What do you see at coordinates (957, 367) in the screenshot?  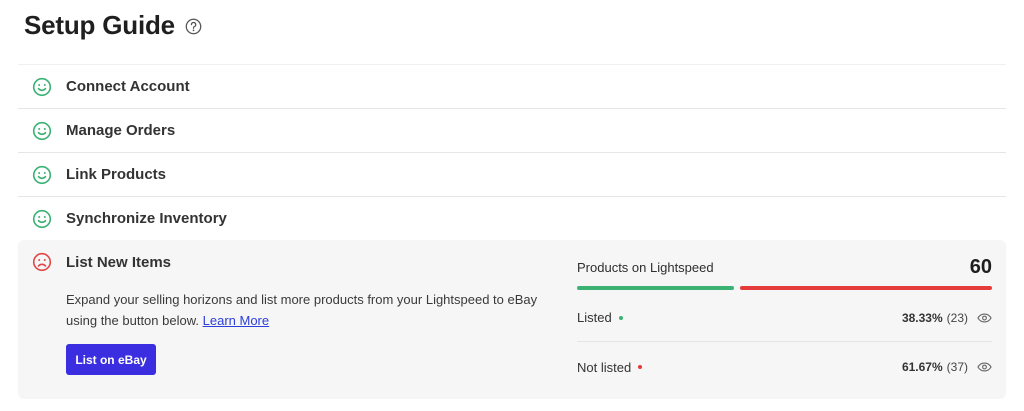 I see `stat-count: (37)` at bounding box center [957, 367].